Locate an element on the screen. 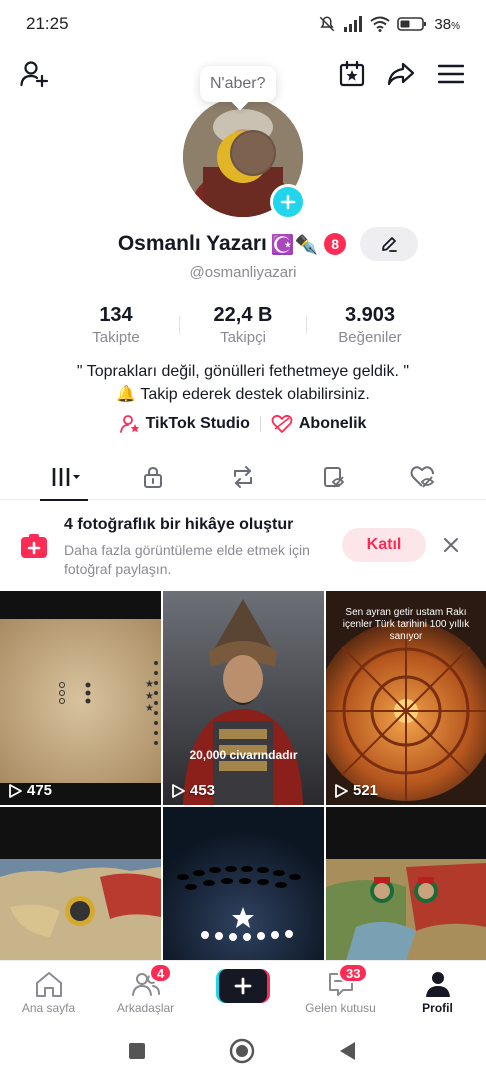  pencil-icon is located at coordinates (390, 244).